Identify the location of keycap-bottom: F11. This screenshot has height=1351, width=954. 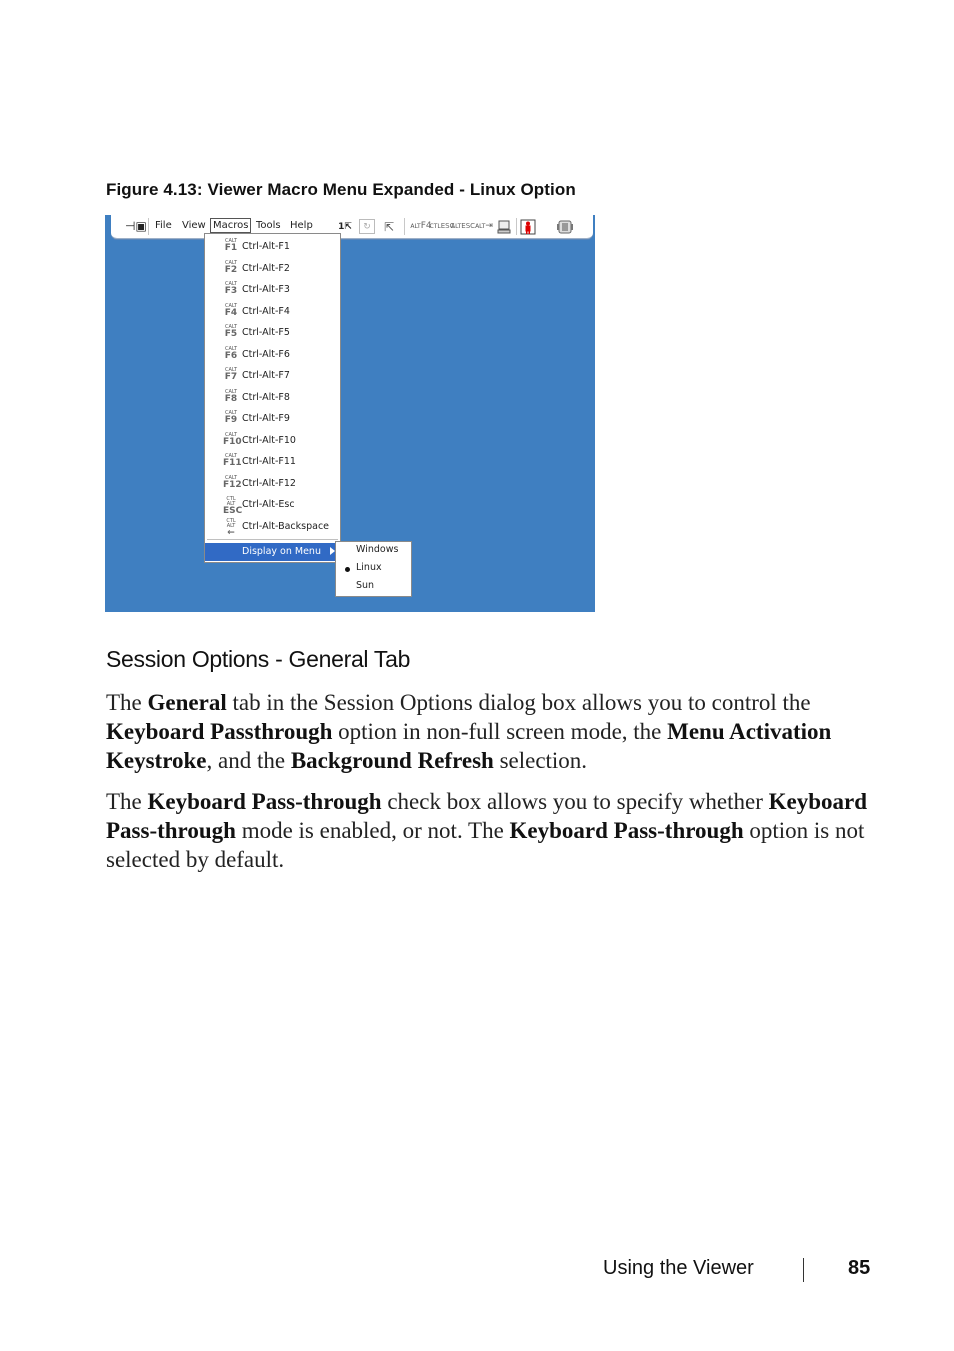
(232, 463).